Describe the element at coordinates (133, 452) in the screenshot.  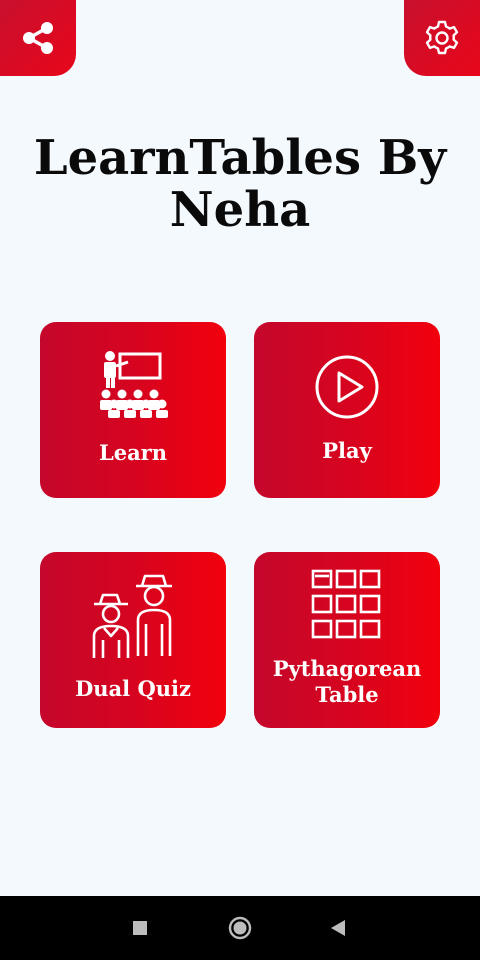
I see `learn-label: Learn` at that location.